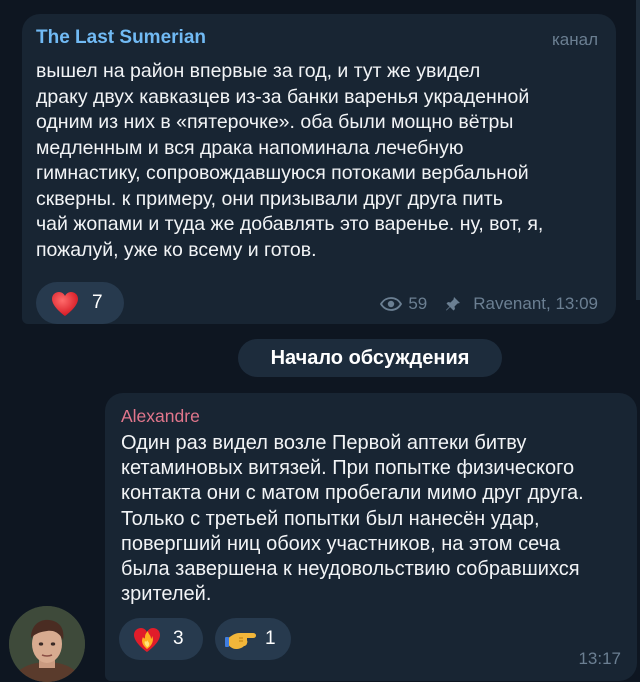 The image size is (640, 682). I want to click on pushpin-icon, so click(453, 304).